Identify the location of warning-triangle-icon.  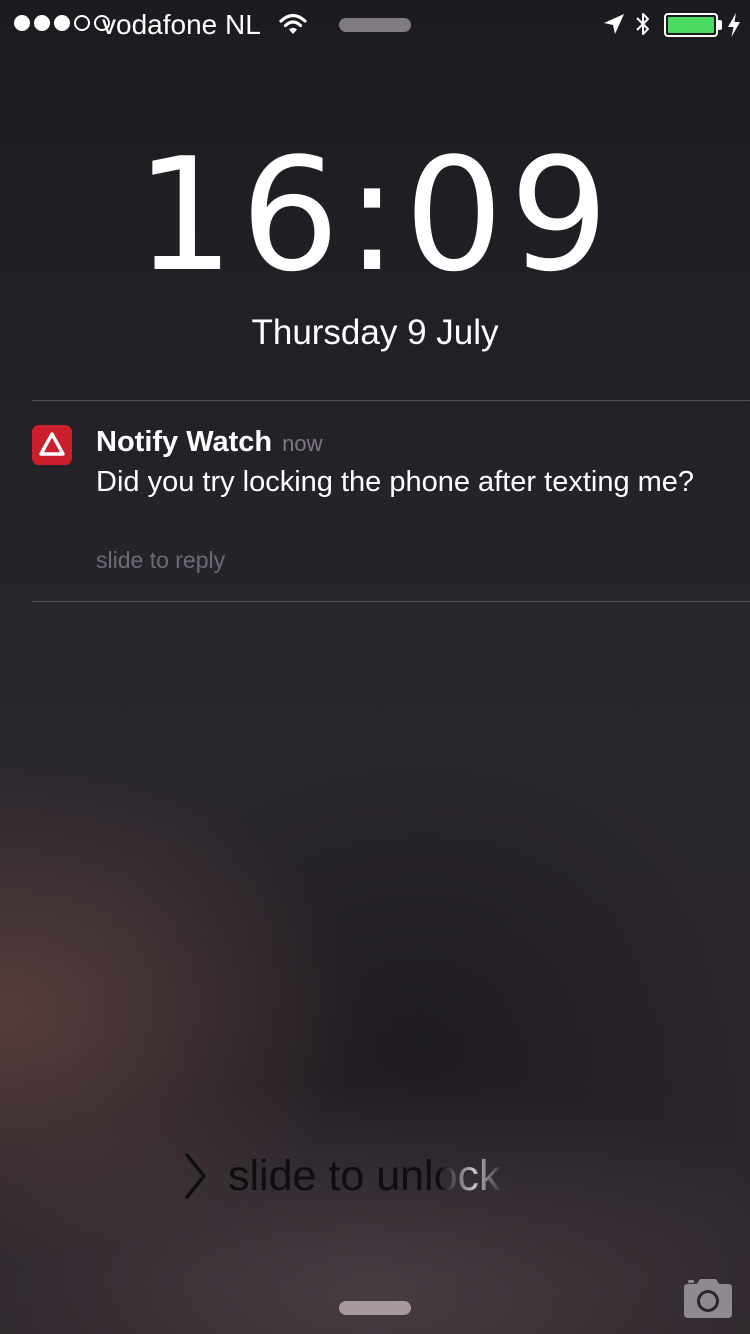
(52, 445).